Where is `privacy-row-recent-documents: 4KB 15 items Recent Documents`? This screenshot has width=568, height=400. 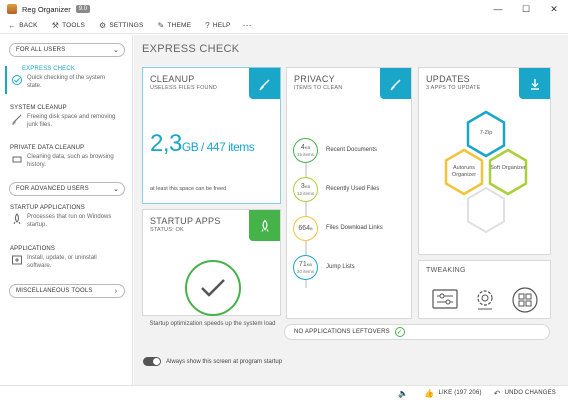 privacy-row-recent-documents: 4KB 15 items Recent Documents is located at coordinates (353, 153).